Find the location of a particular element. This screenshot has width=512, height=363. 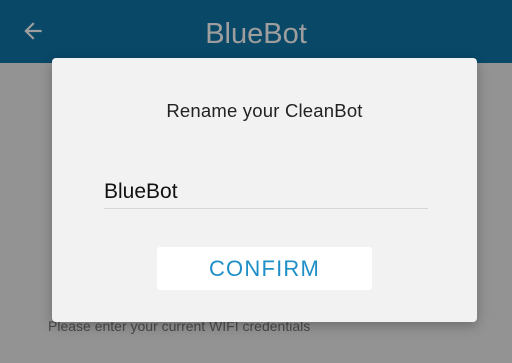

dialog-title: Rename your CleanBot is located at coordinates (264, 110).